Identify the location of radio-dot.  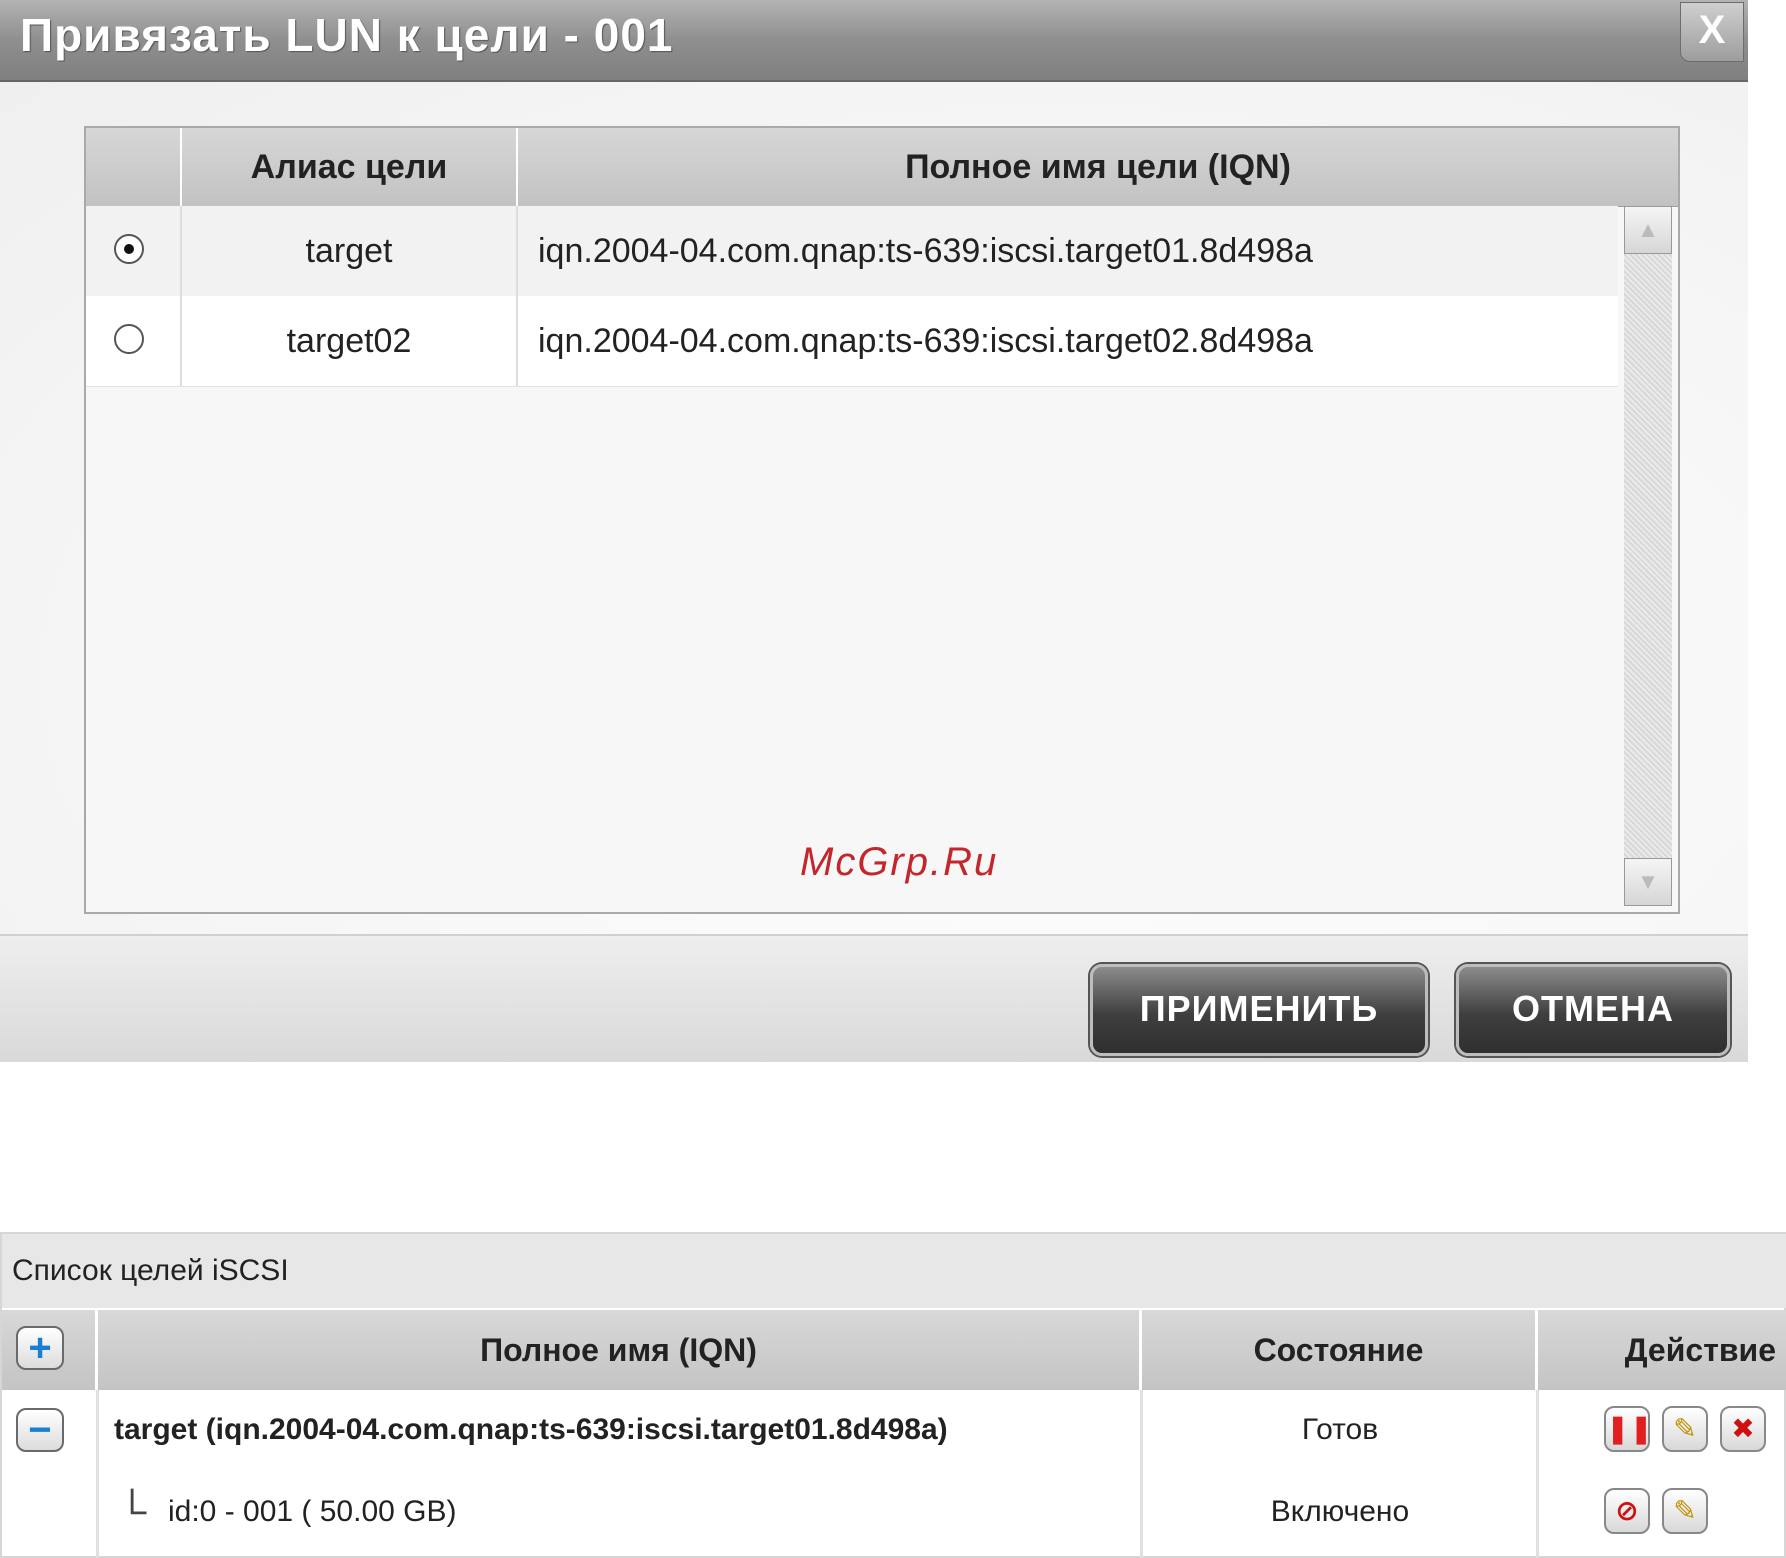
(129, 249).